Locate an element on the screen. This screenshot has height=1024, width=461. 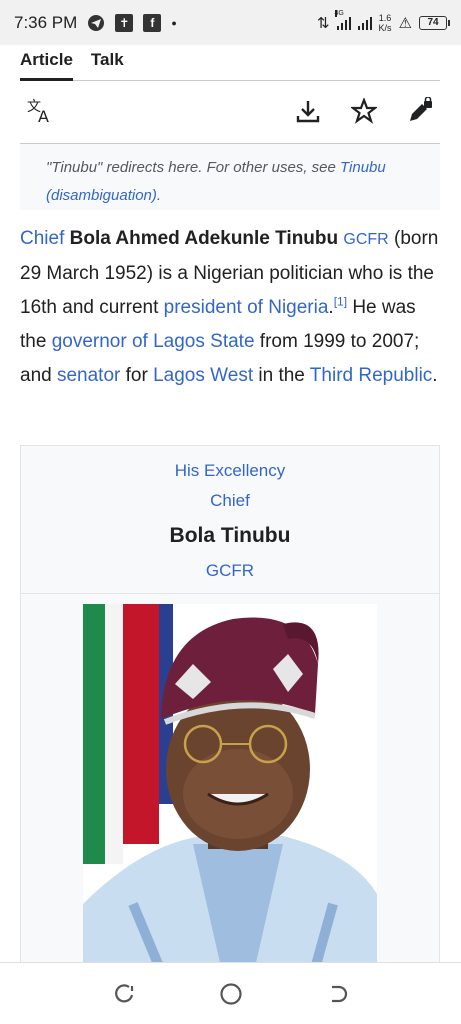
telegram-icon is located at coordinates (96, 23).